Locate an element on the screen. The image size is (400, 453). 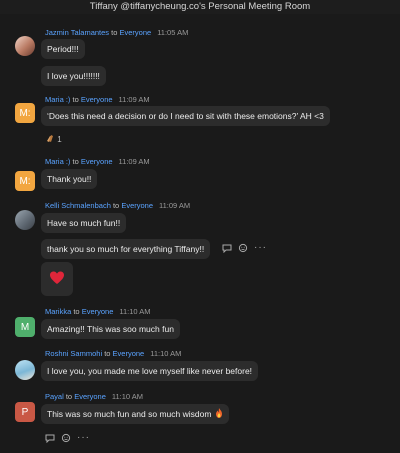
sender-name: Kelli Schmalenbach is located at coordinates (78, 205).